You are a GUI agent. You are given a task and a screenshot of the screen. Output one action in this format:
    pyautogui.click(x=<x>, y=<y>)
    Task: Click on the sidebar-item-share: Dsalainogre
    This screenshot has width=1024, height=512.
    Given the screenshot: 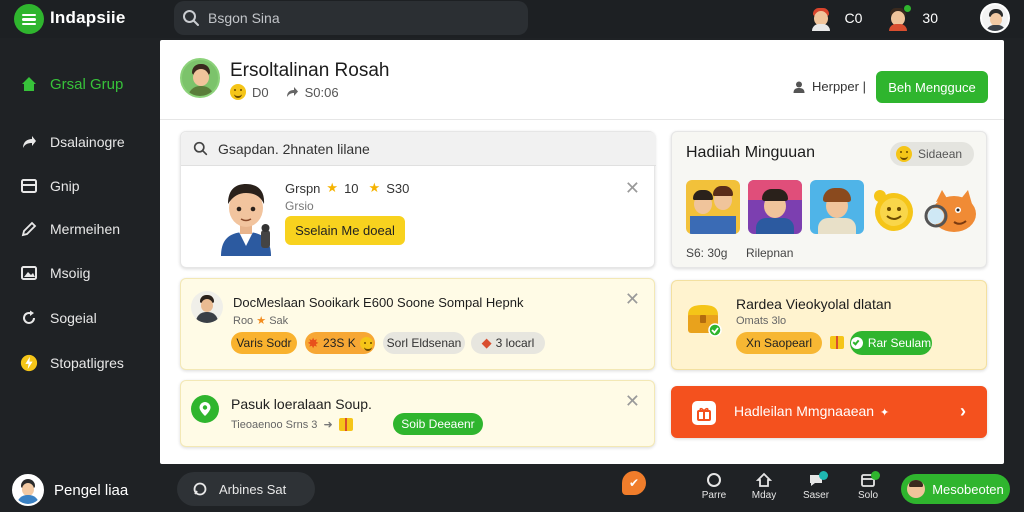 What is the action you would take?
    pyautogui.click(x=80, y=142)
    